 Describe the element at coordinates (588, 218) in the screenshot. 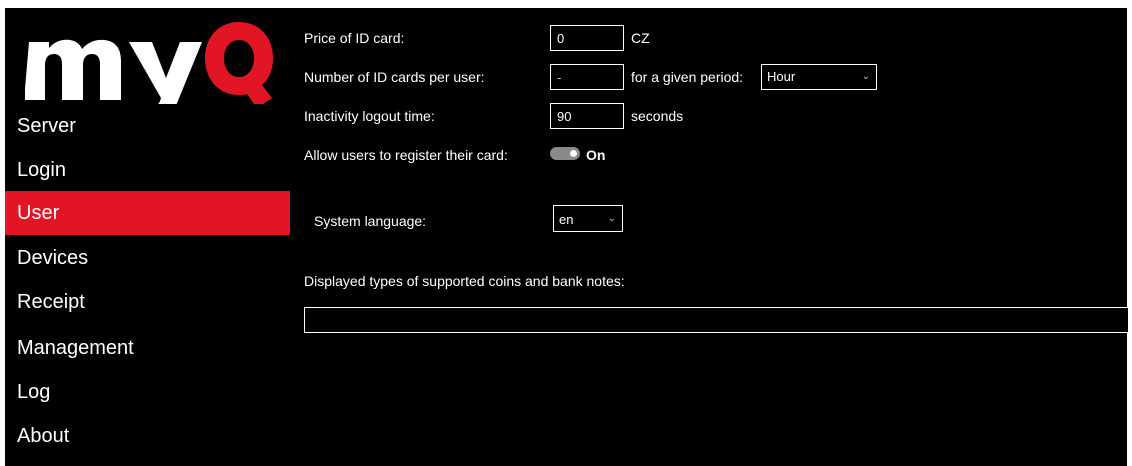

I see `language-select: en ⌄` at that location.